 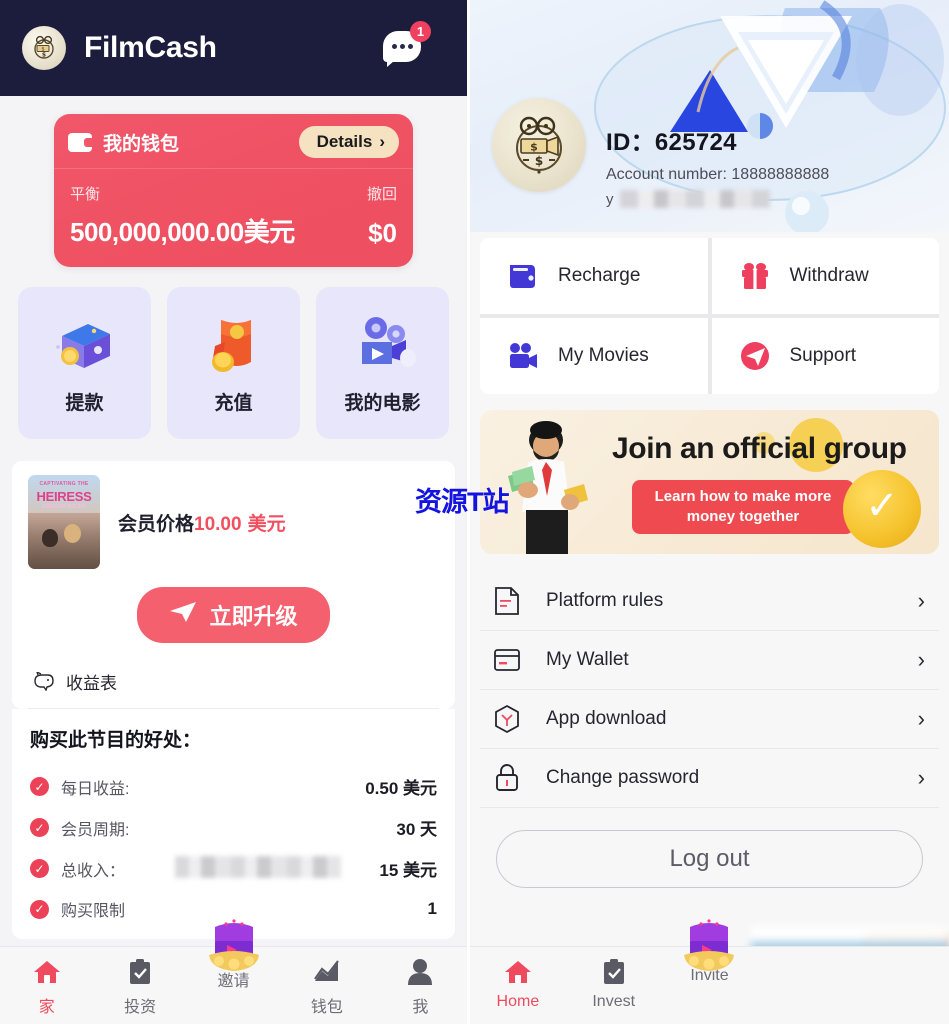 What do you see at coordinates (326, 986) in the screenshot?
I see `nav-item-wallet: 钱包` at bounding box center [326, 986].